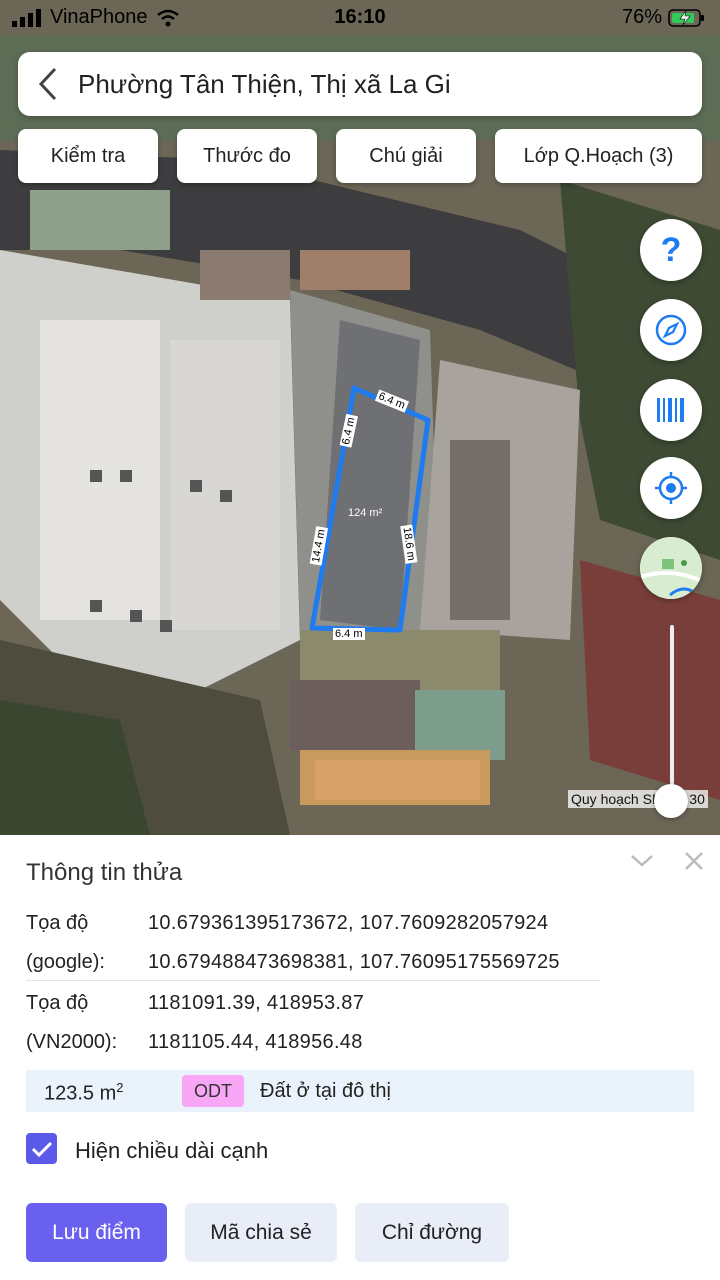  Describe the element at coordinates (354, 962) in the screenshot. I see `coord-google-value-2: 10.679488473698381, 107.76095175569725` at that location.